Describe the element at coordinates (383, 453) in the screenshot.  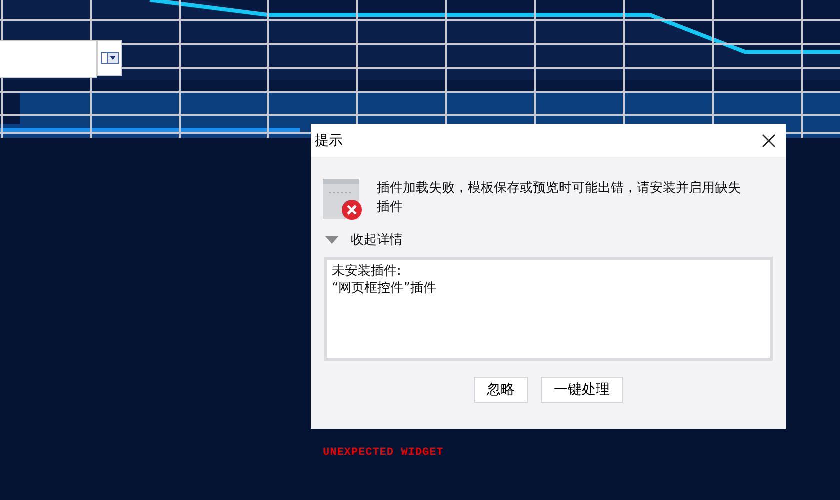
I see `warning-text: UNEXPECTED WIDGET` at that location.